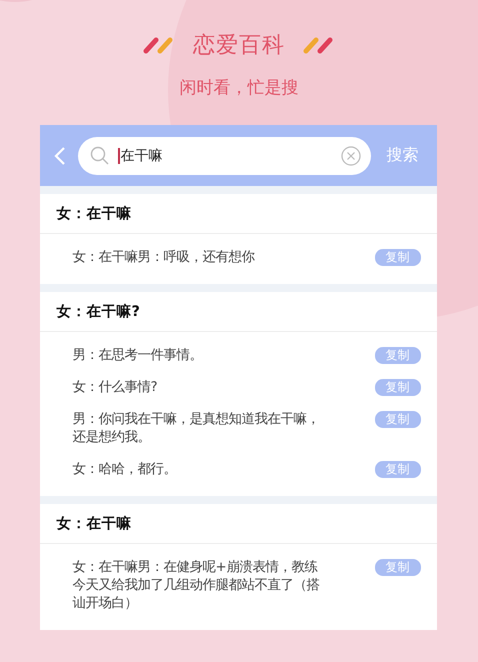 The image size is (478, 662). Describe the element at coordinates (196, 429) in the screenshot. I see `dialogue-line: 男：你问我在干嘛，是真想知道我在干嘛，还是想约我。` at that location.